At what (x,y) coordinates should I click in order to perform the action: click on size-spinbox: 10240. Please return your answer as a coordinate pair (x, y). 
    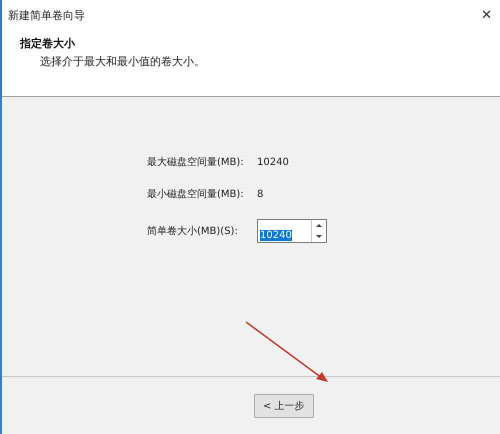
    Looking at the image, I should click on (292, 231).